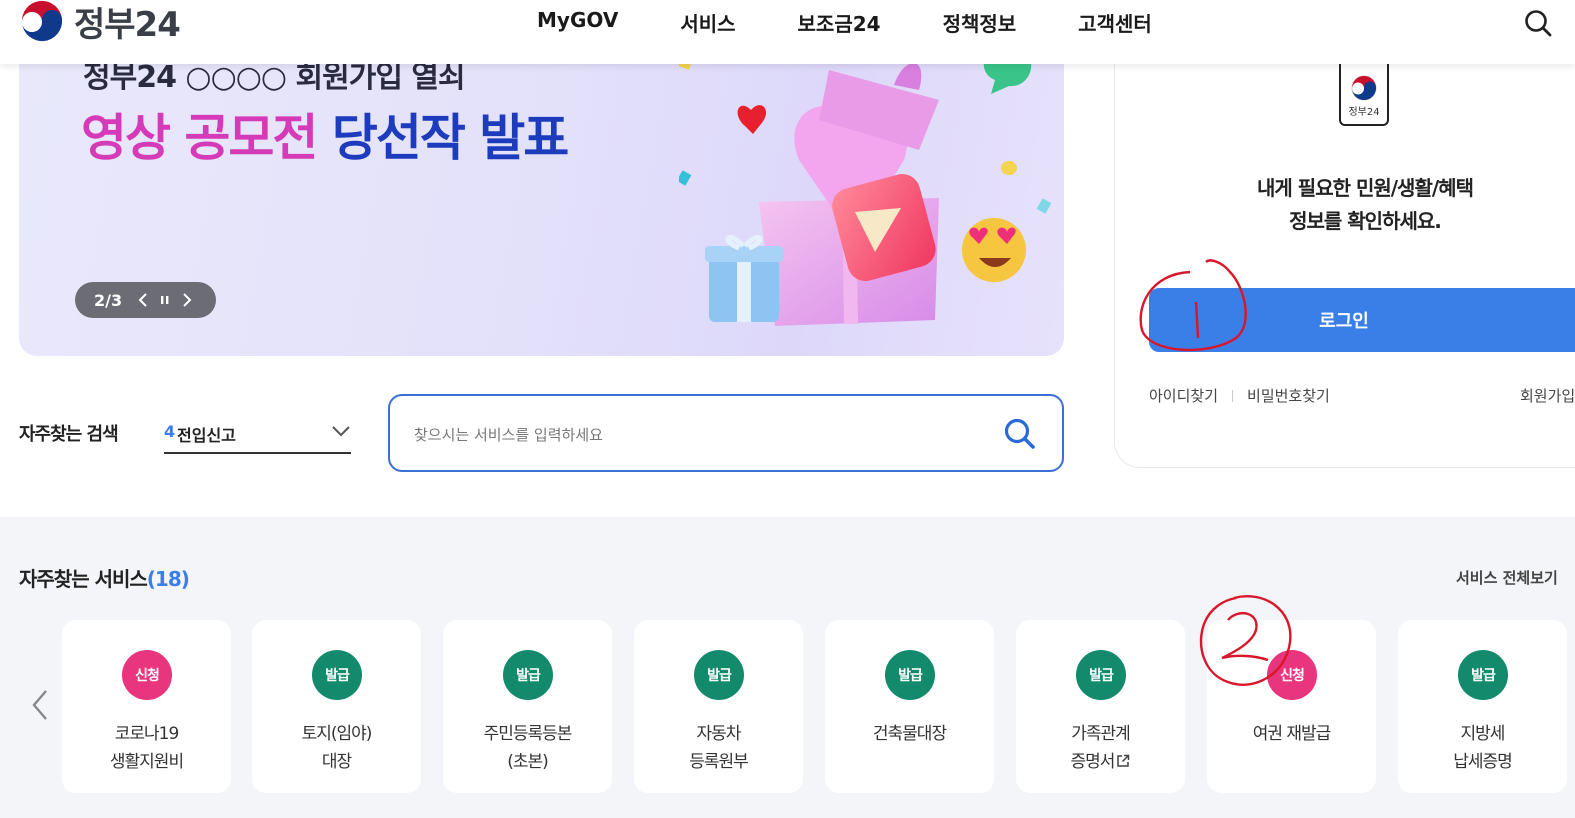  I want to click on nav-customer-center: 고객센터, so click(1115, 22).